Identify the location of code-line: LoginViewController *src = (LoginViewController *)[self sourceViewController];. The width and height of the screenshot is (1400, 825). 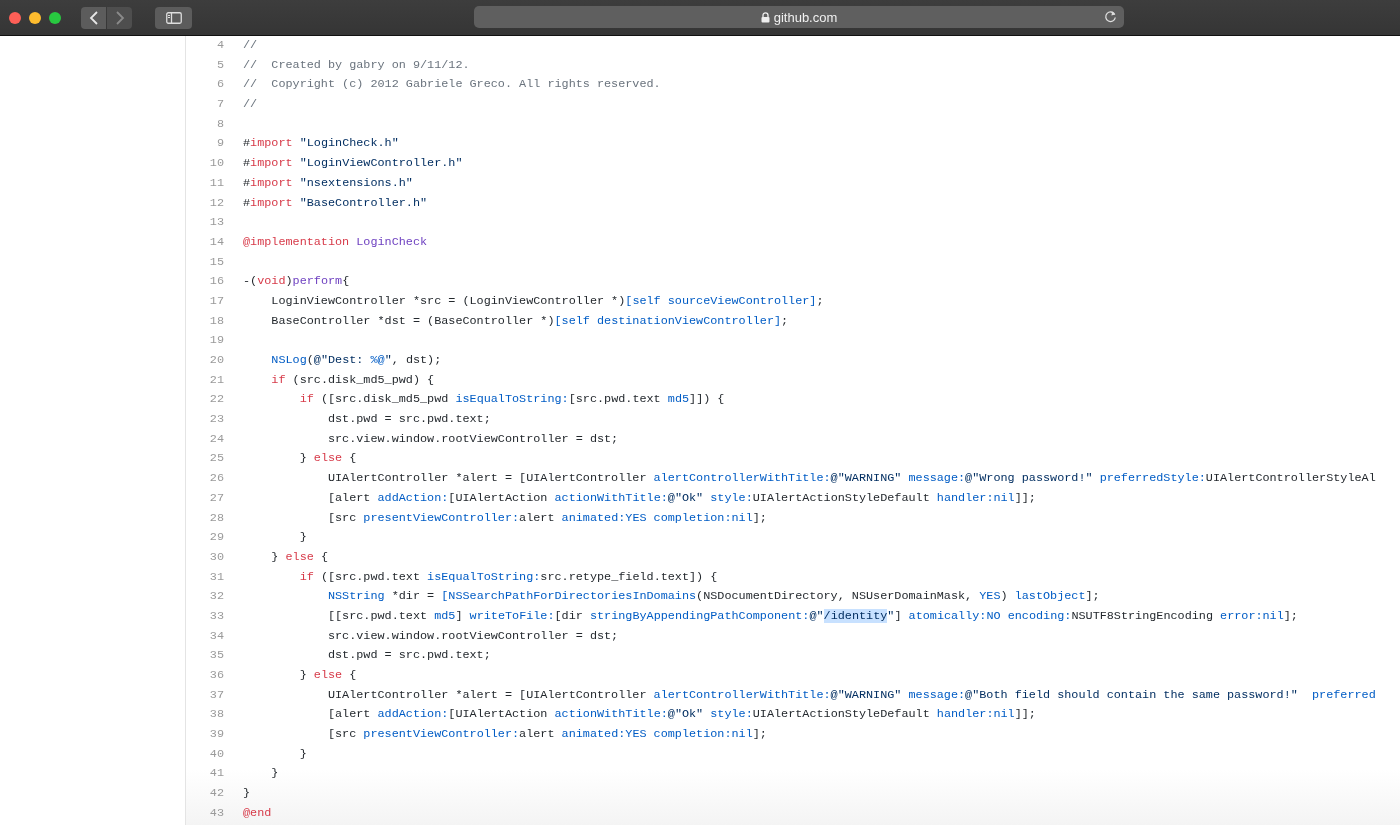
(547, 301).